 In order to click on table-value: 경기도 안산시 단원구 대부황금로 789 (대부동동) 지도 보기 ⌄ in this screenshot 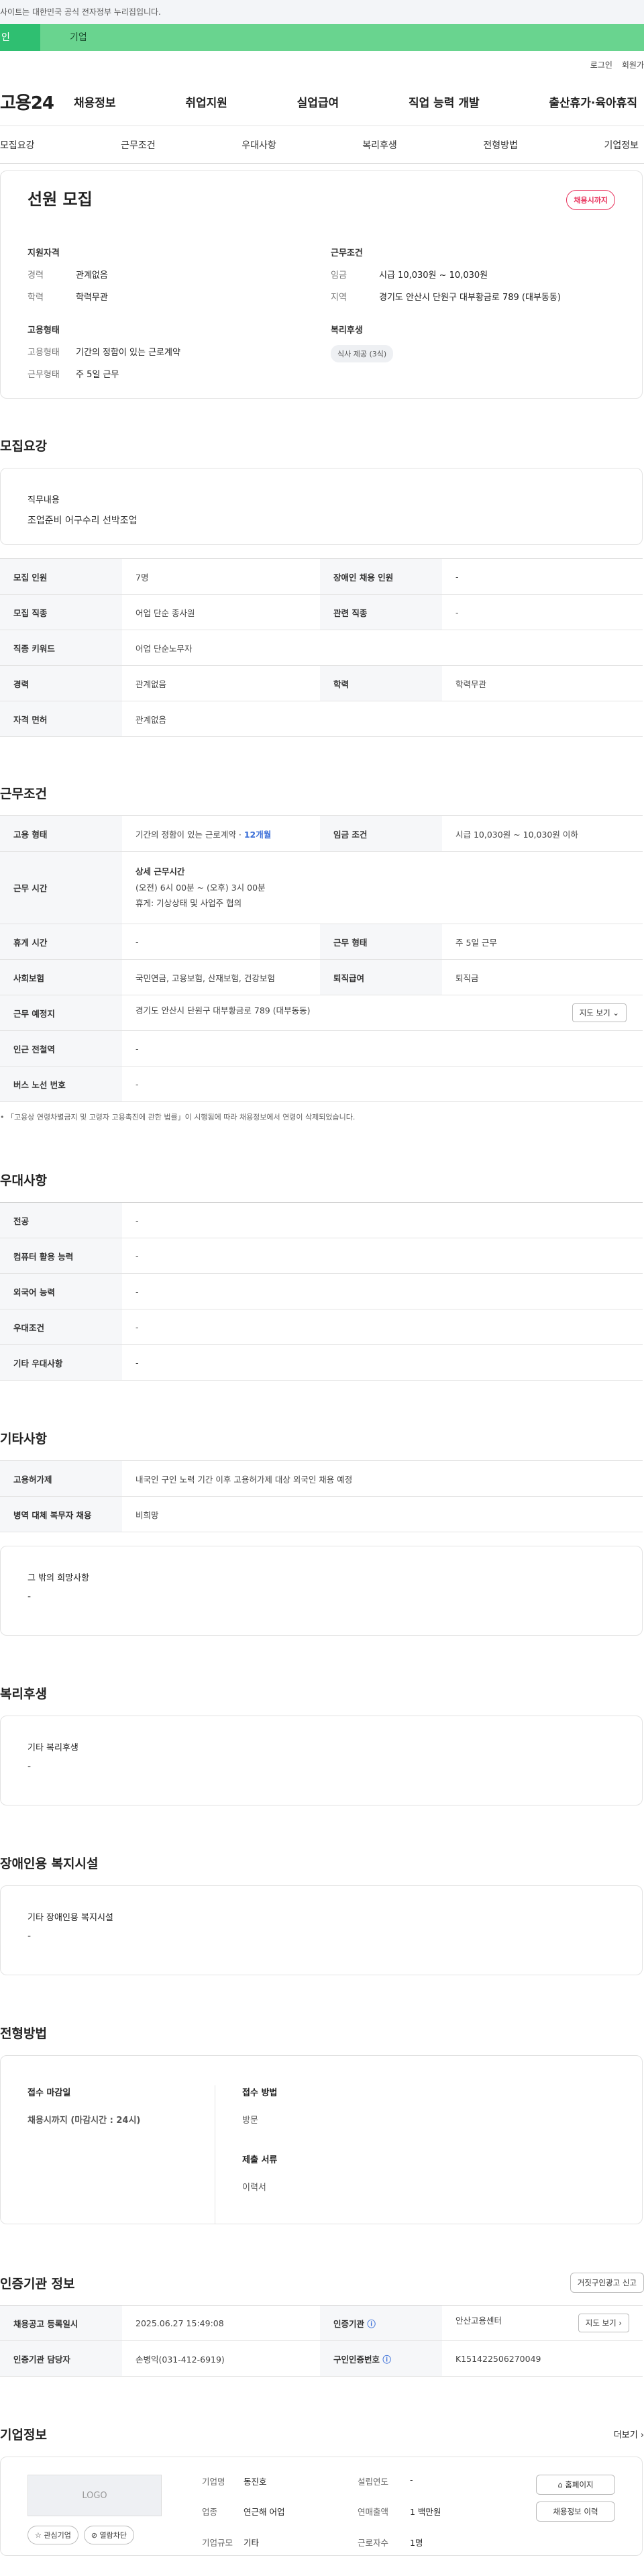, I will do `click(382, 1013)`.